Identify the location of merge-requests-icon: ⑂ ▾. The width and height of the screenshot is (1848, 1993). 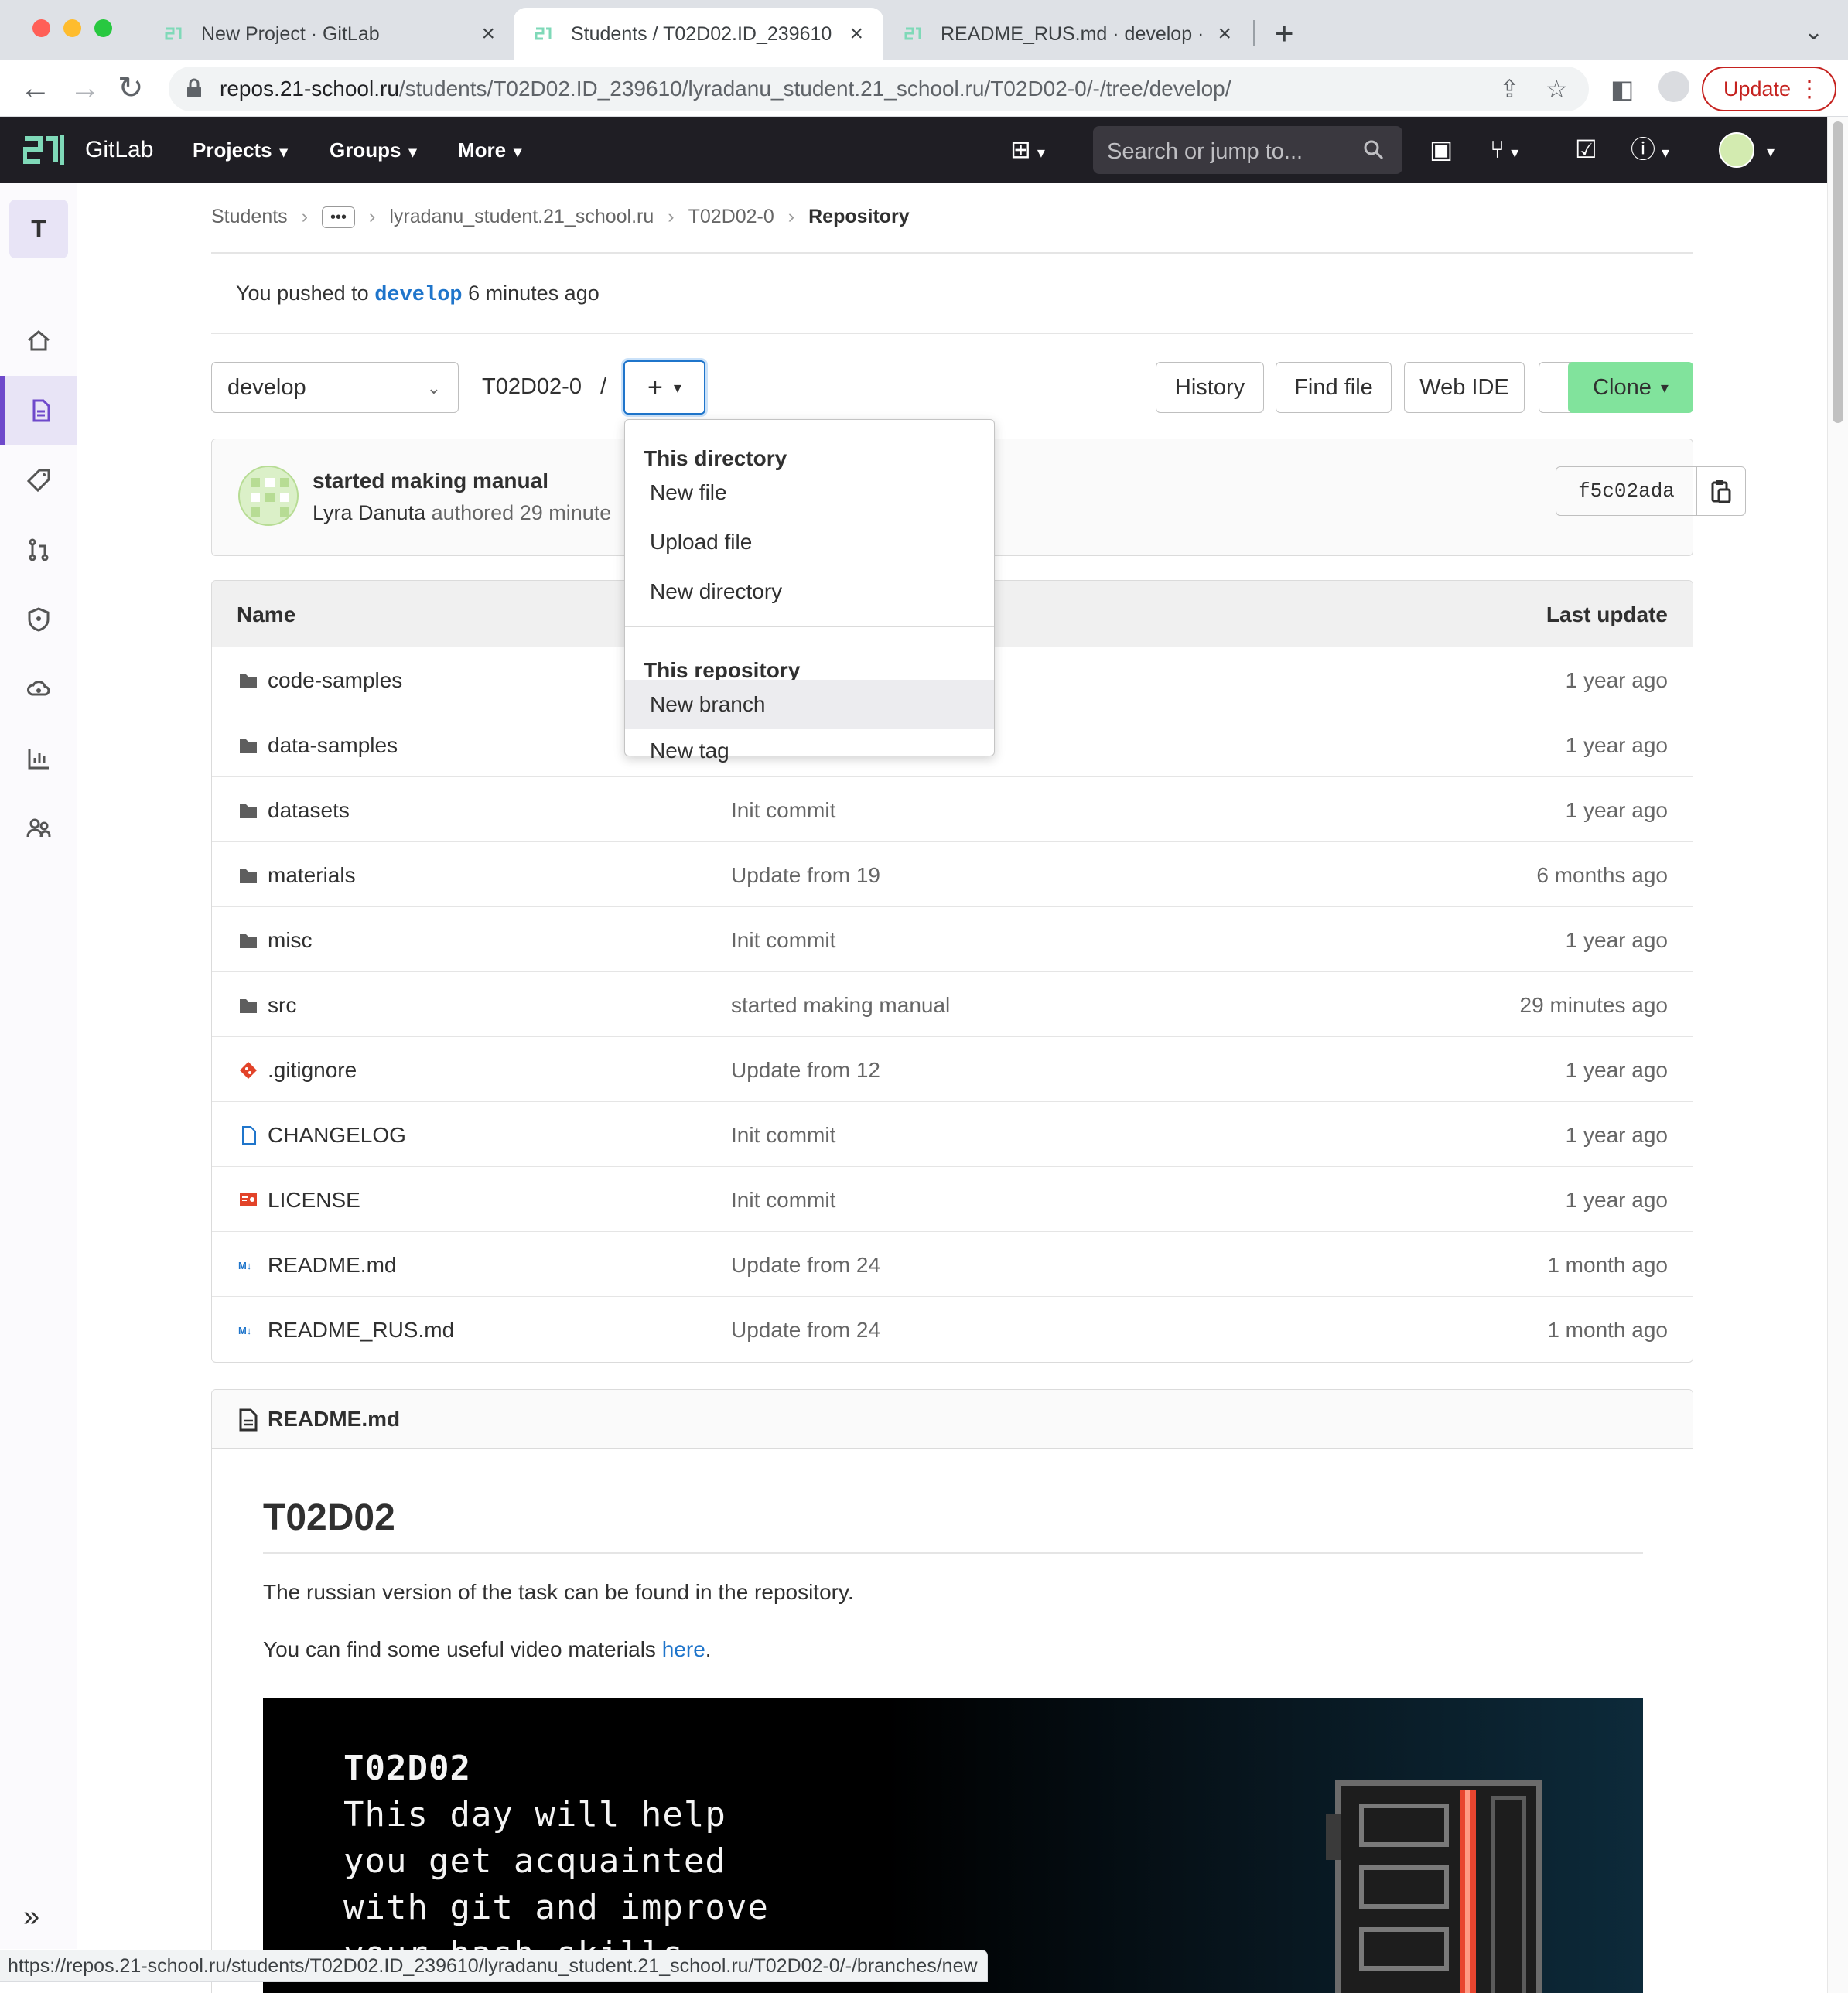
(1504, 151).